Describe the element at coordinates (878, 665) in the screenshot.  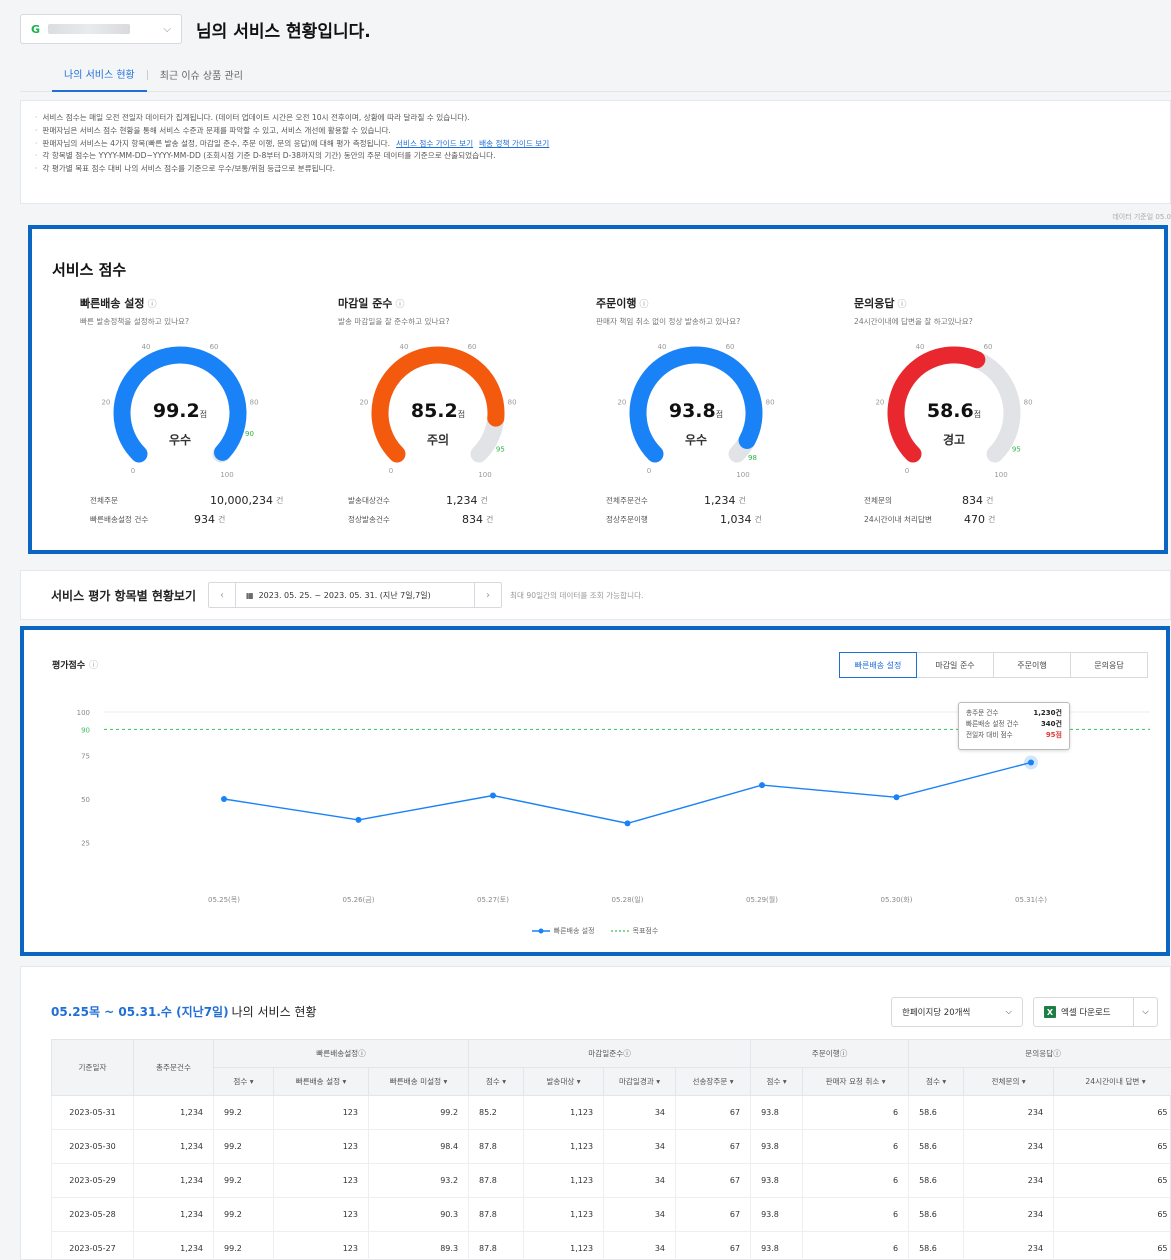
I see `chart-tab-fast-delivery: 빠른배송 설정` at that location.